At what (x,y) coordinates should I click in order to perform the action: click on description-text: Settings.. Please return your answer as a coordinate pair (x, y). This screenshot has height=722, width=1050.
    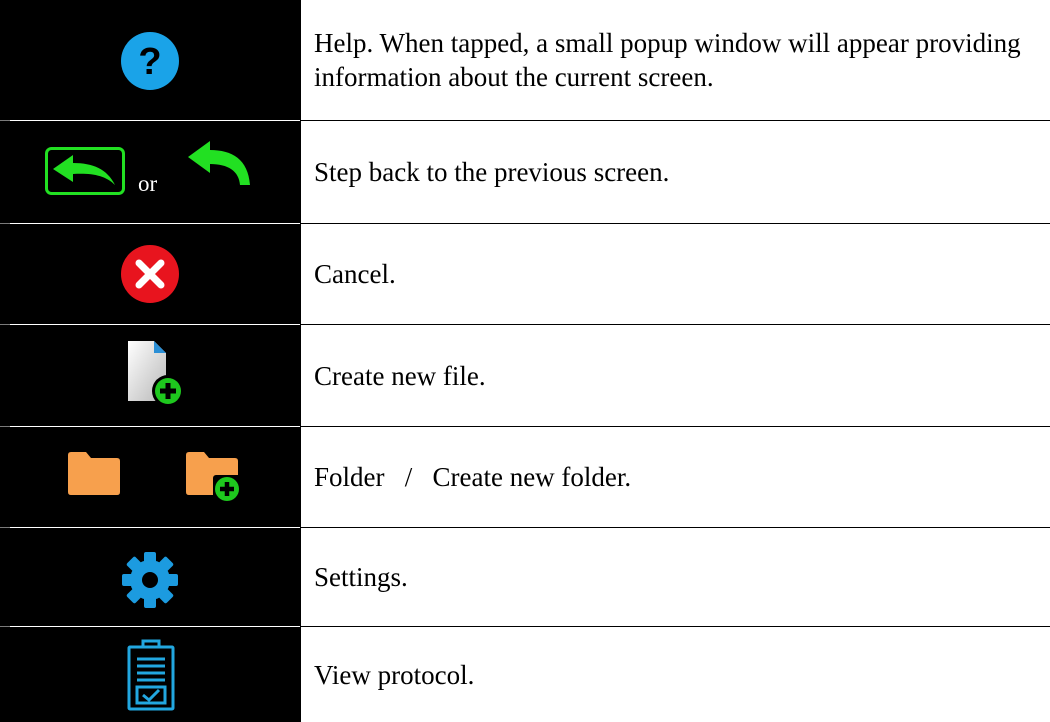
    Looking at the image, I should click on (361, 577).